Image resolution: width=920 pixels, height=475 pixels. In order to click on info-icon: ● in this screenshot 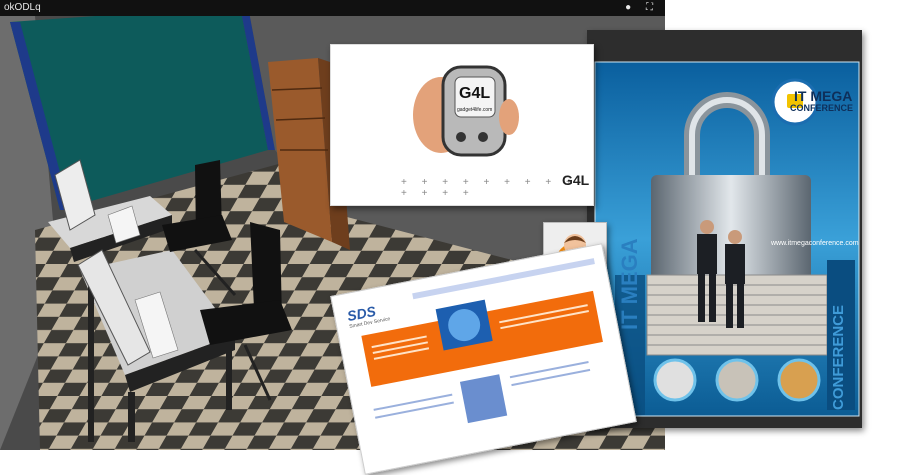, I will do `click(631, 7)`.